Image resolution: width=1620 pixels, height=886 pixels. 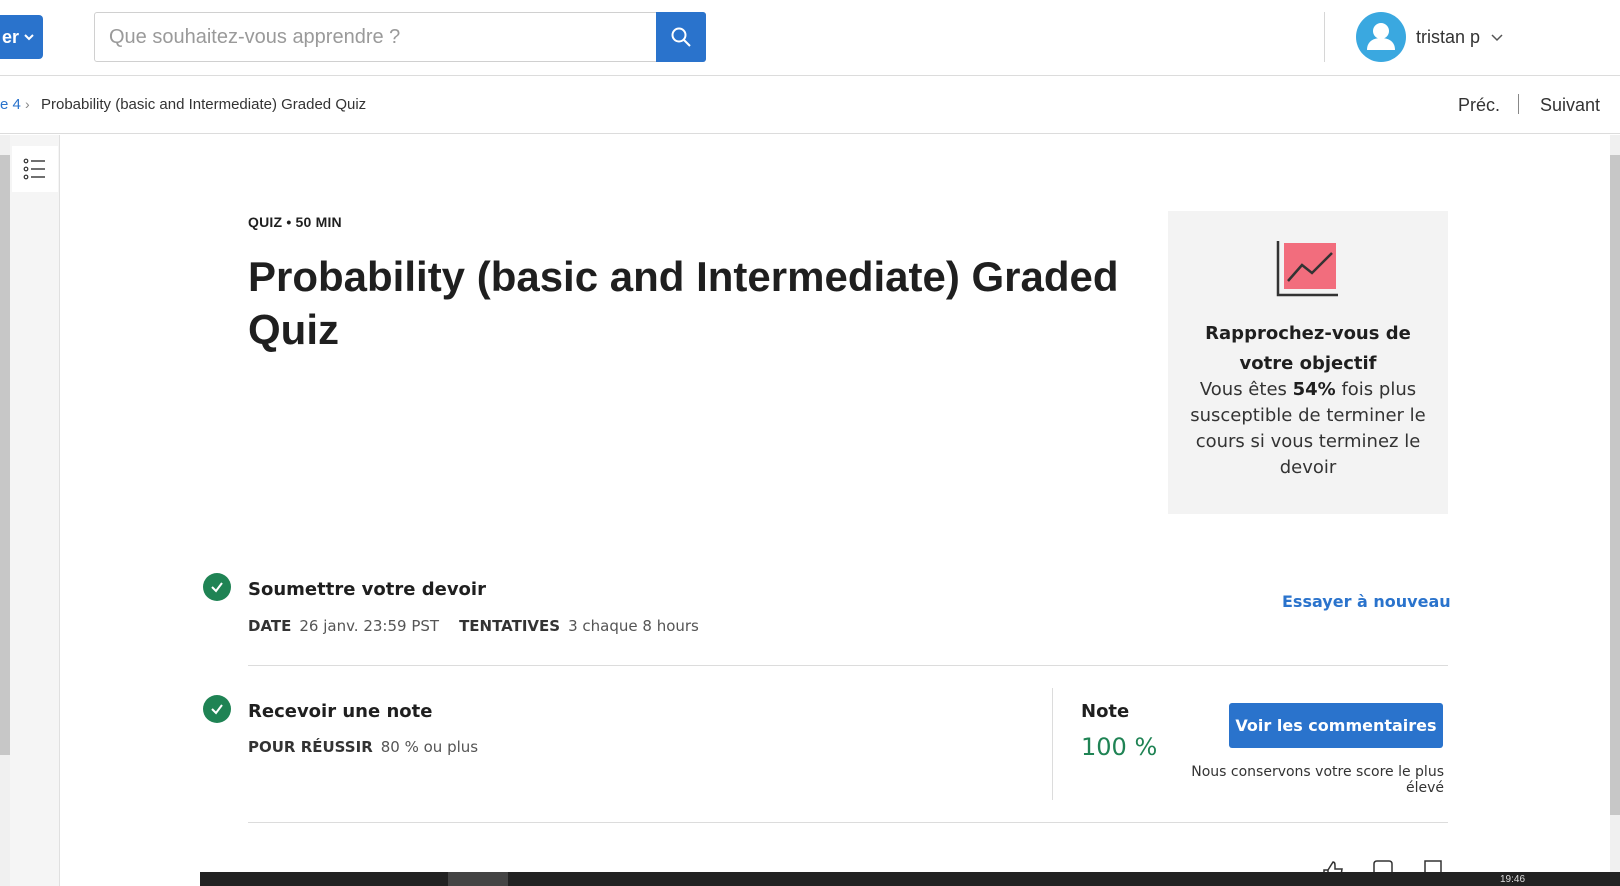 What do you see at coordinates (1366, 601) in the screenshot?
I see `retry-link: Essayer à nouveau` at bounding box center [1366, 601].